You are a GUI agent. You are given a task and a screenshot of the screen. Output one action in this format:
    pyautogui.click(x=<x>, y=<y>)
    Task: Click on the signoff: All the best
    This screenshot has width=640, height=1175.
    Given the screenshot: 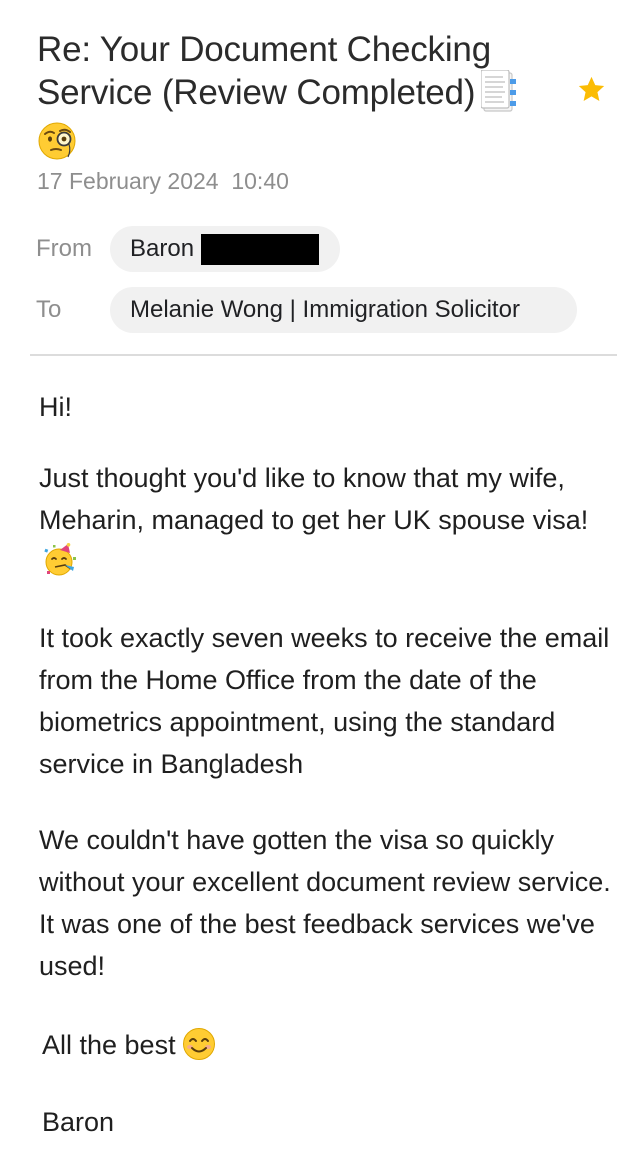 What is the action you would take?
    pyautogui.click(x=332, y=1045)
    